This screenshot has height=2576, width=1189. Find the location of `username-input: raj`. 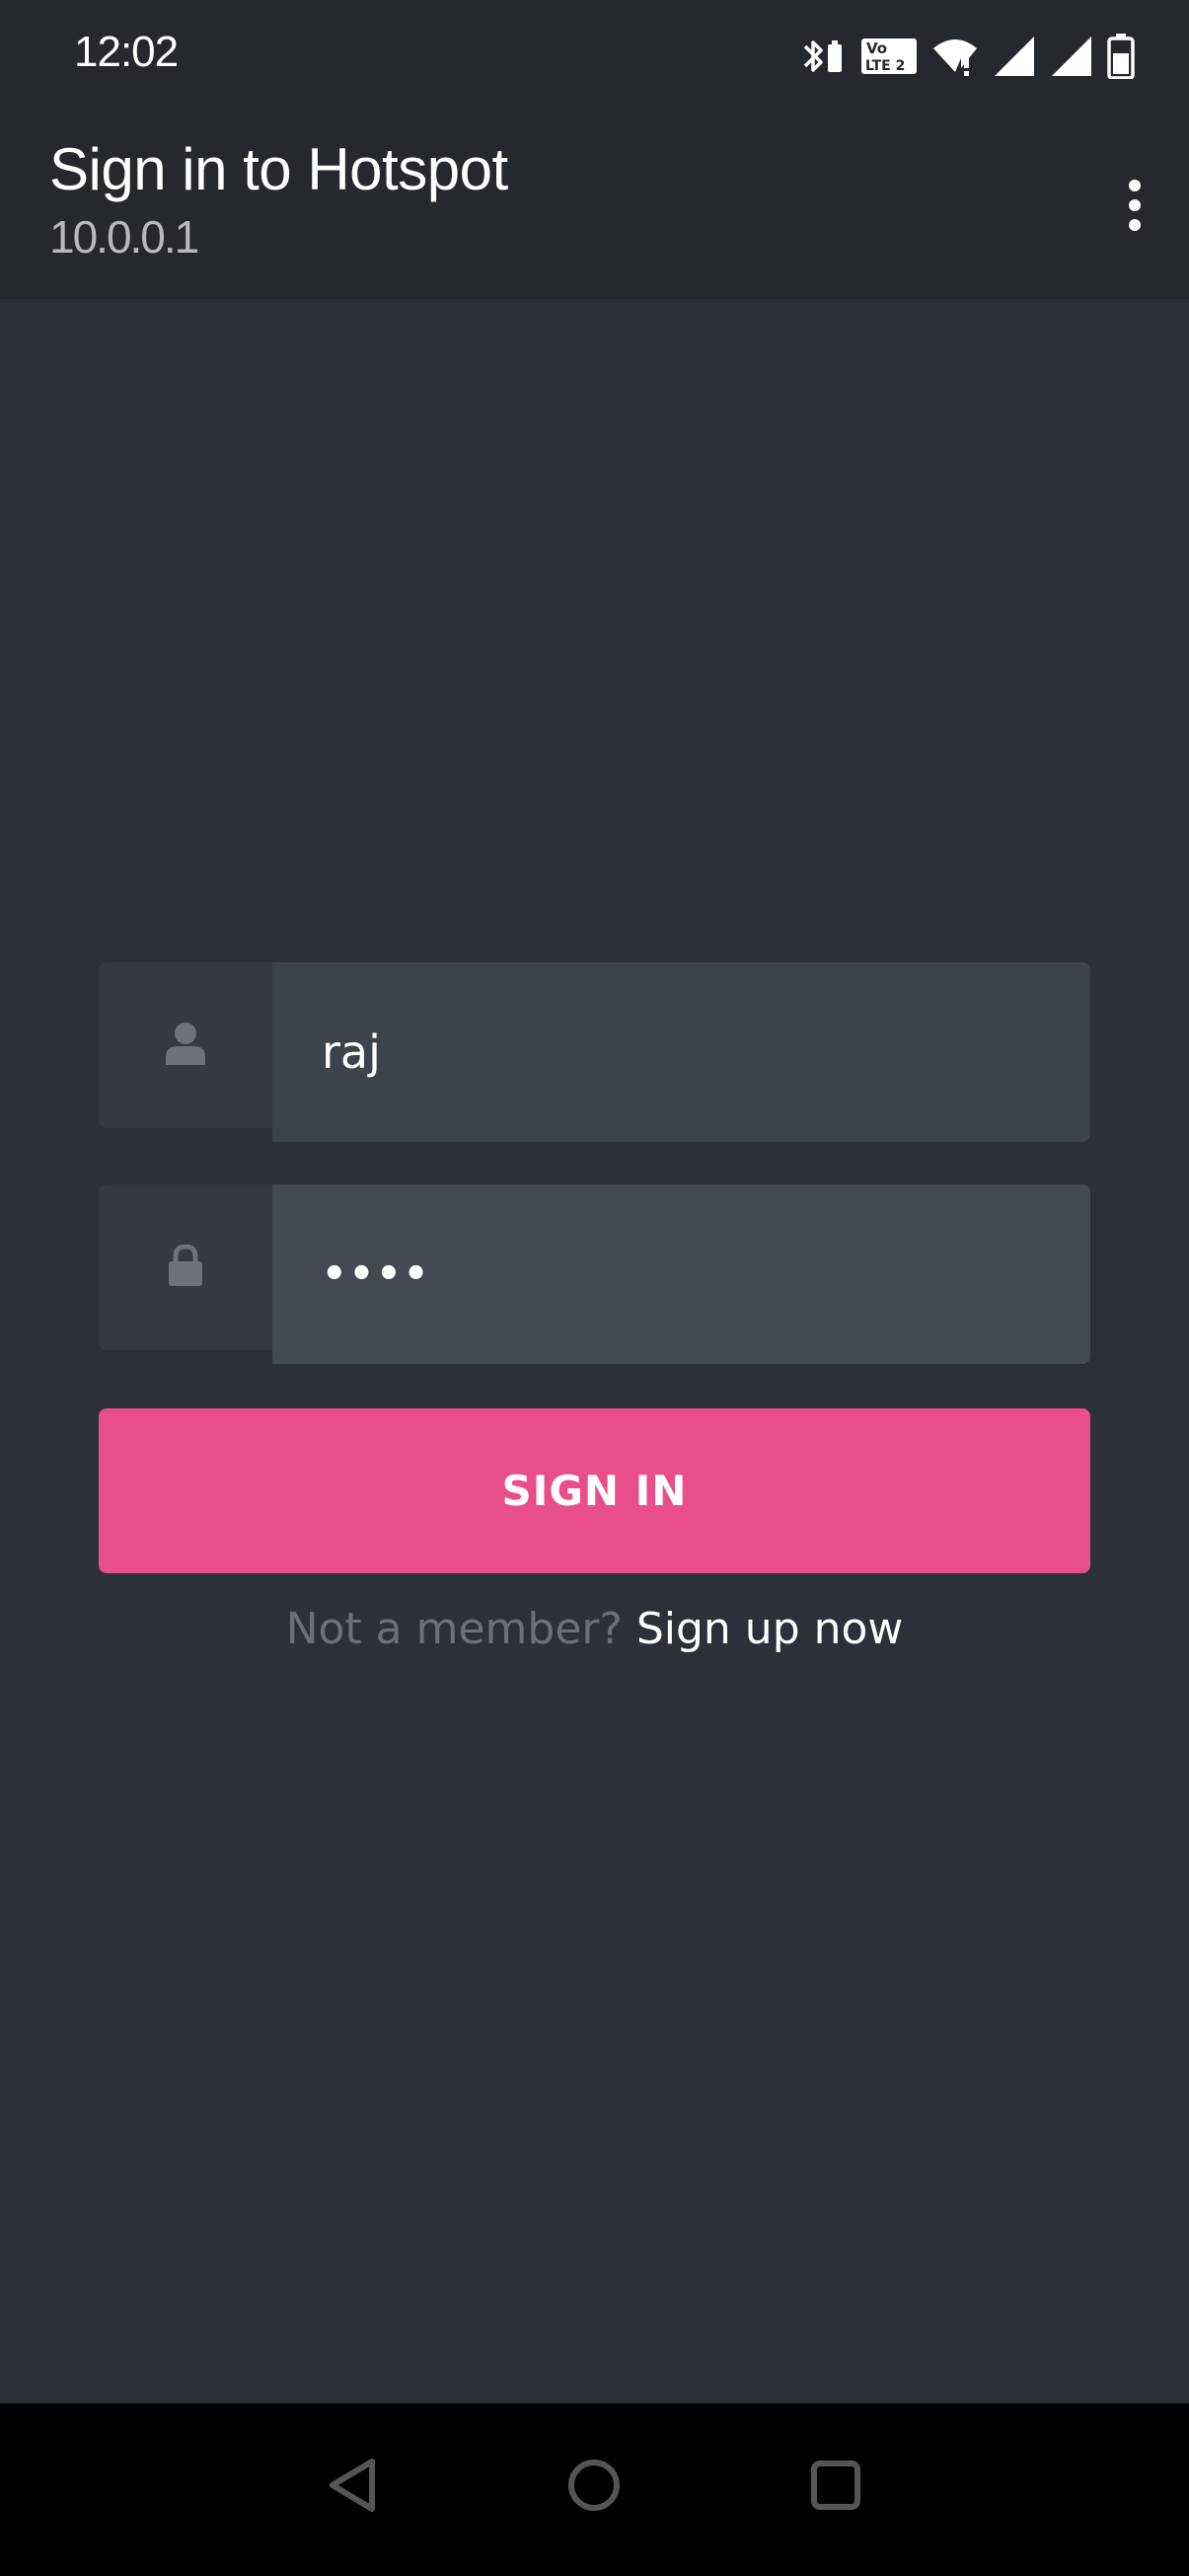

username-input: raj is located at coordinates (681, 1052).